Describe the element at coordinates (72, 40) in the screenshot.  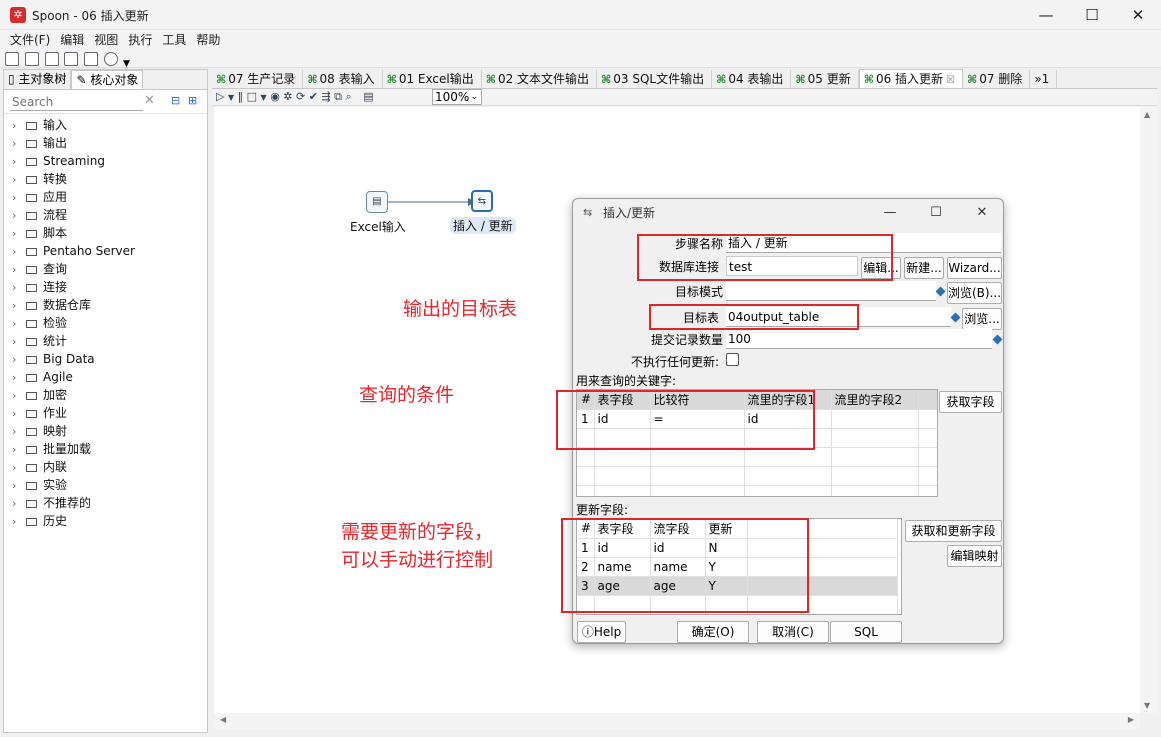
I see `menu-edit: 编辑` at that location.